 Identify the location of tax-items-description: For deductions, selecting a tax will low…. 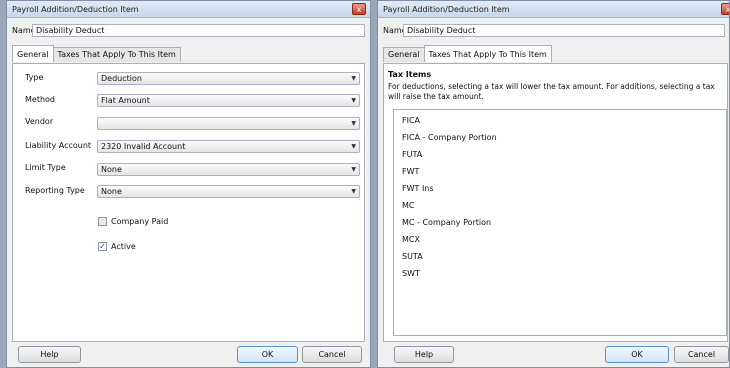
(551, 91).